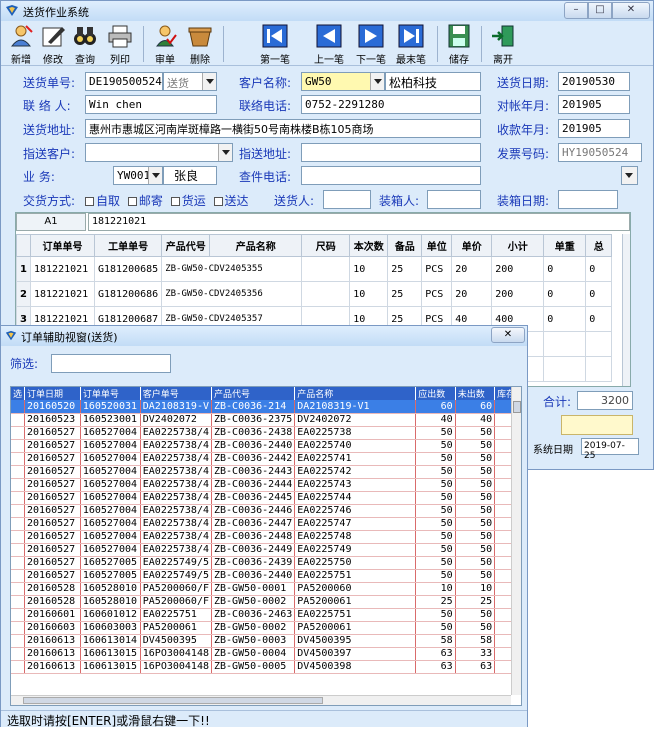 This screenshot has width=654, height=729. Describe the element at coordinates (329, 45) in the screenshot. I see `prev-record-button: 上一笔` at that location.